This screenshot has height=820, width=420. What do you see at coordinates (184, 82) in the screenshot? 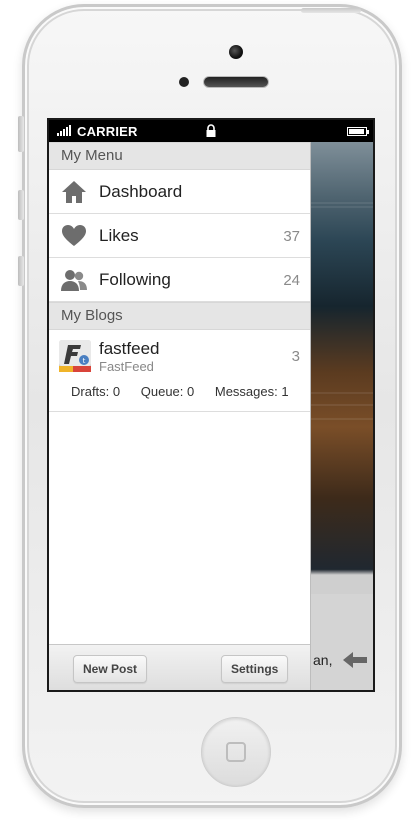
I see `proximity-sensor` at bounding box center [184, 82].